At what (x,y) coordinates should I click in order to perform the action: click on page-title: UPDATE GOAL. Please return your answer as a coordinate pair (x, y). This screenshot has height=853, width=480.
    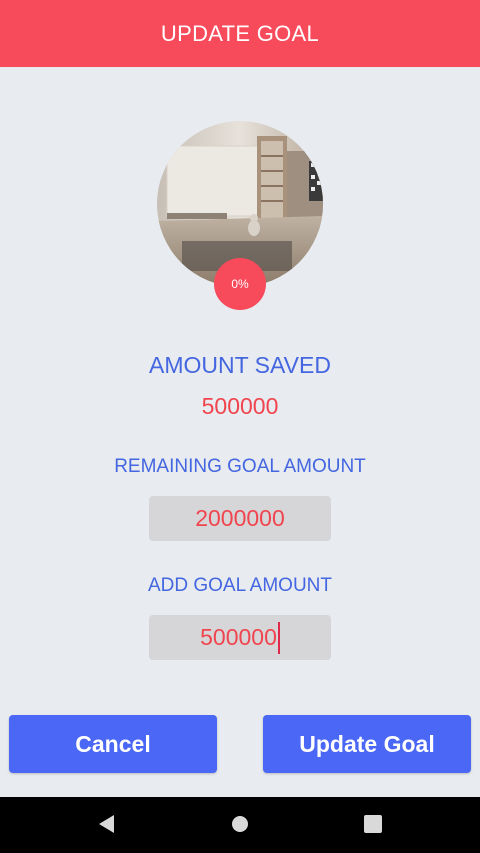
    Looking at the image, I should click on (240, 33).